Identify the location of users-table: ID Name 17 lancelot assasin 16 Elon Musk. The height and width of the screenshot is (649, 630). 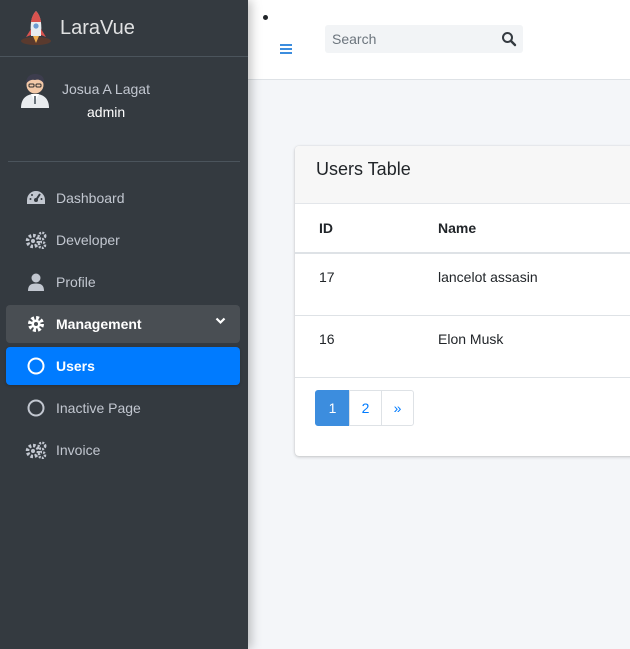
(462, 291).